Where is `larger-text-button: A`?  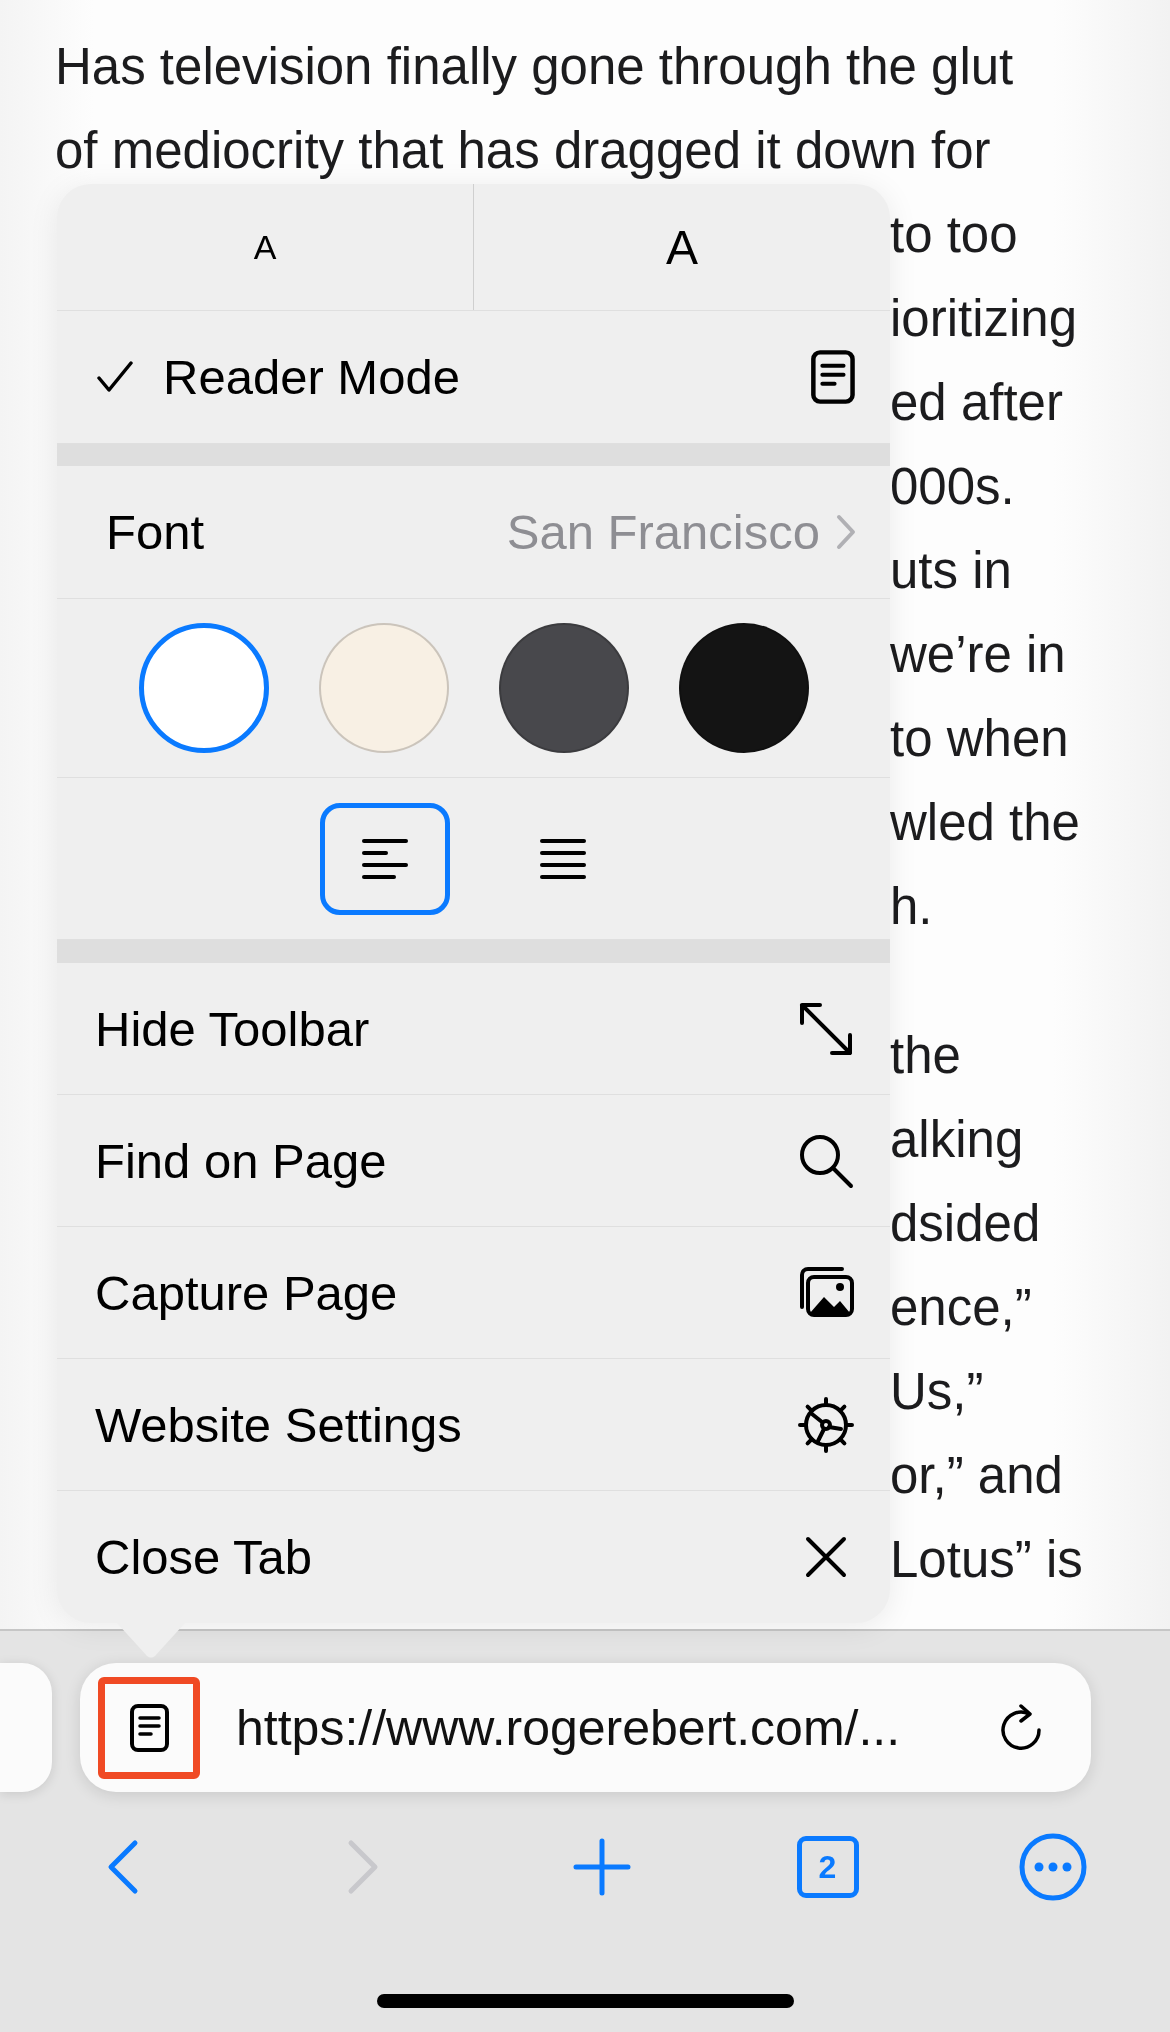 larger-text-button: A is located at coordinates (682, 247).